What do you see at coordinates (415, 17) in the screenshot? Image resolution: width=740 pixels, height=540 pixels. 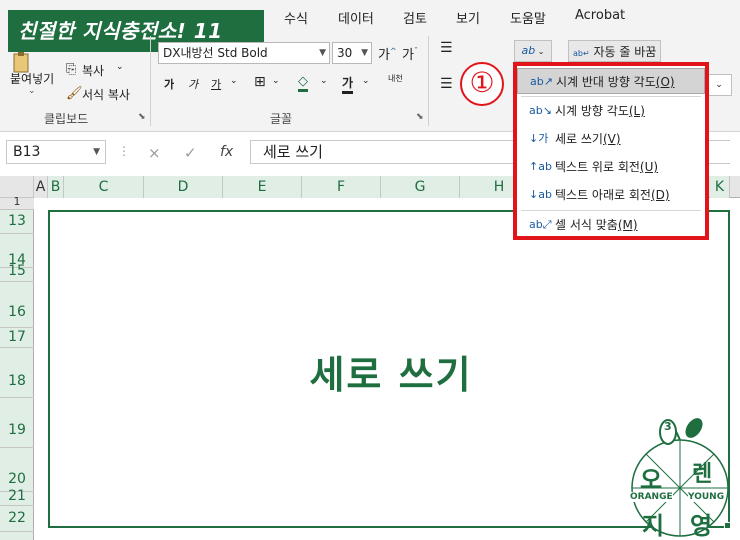 I see `tab-review: 검토` at bounding box center [415, 17].